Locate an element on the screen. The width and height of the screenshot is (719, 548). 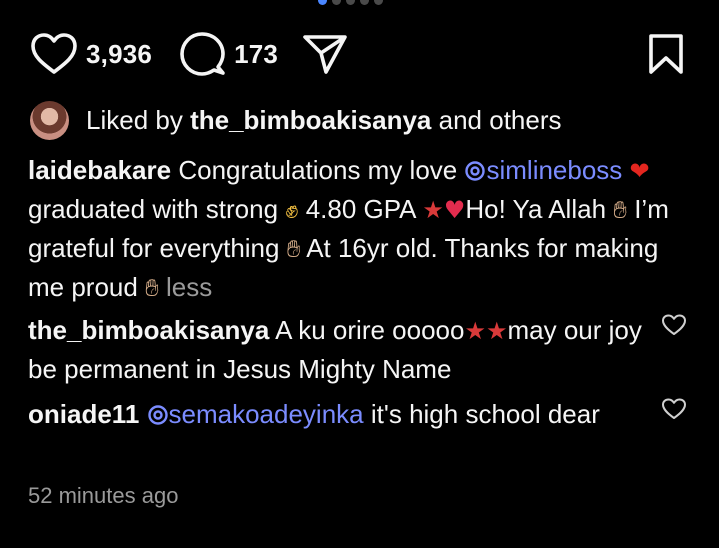
like-button: 3,936 is located at coordinates (91, 54).